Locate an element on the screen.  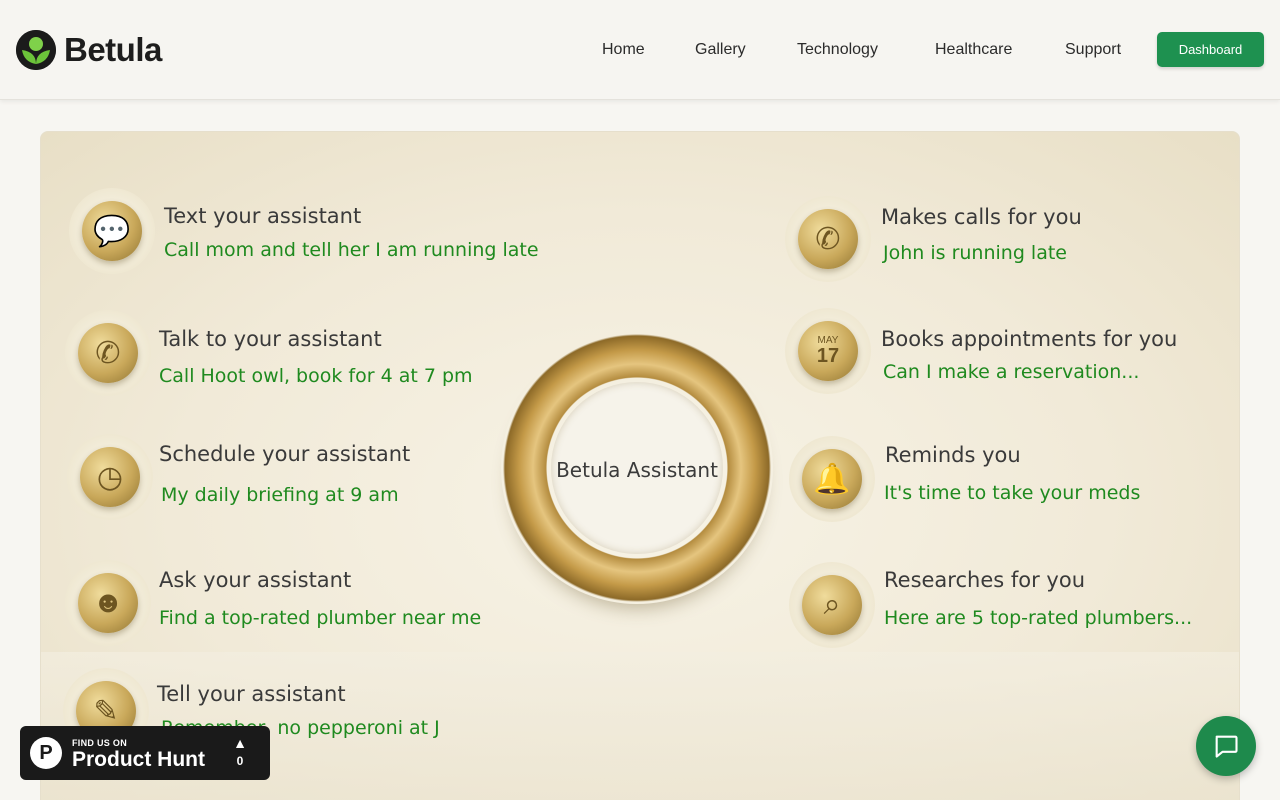
nav-support: Support is located at coordinates (1093, 50).